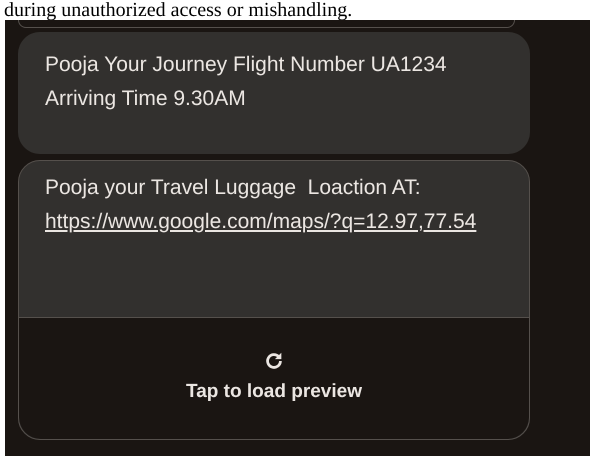  Describe the element at coordinates (260, 222) in the screenshot. I see `link: https://www.google.com/maps/?q=12.97,77.54` at that location.